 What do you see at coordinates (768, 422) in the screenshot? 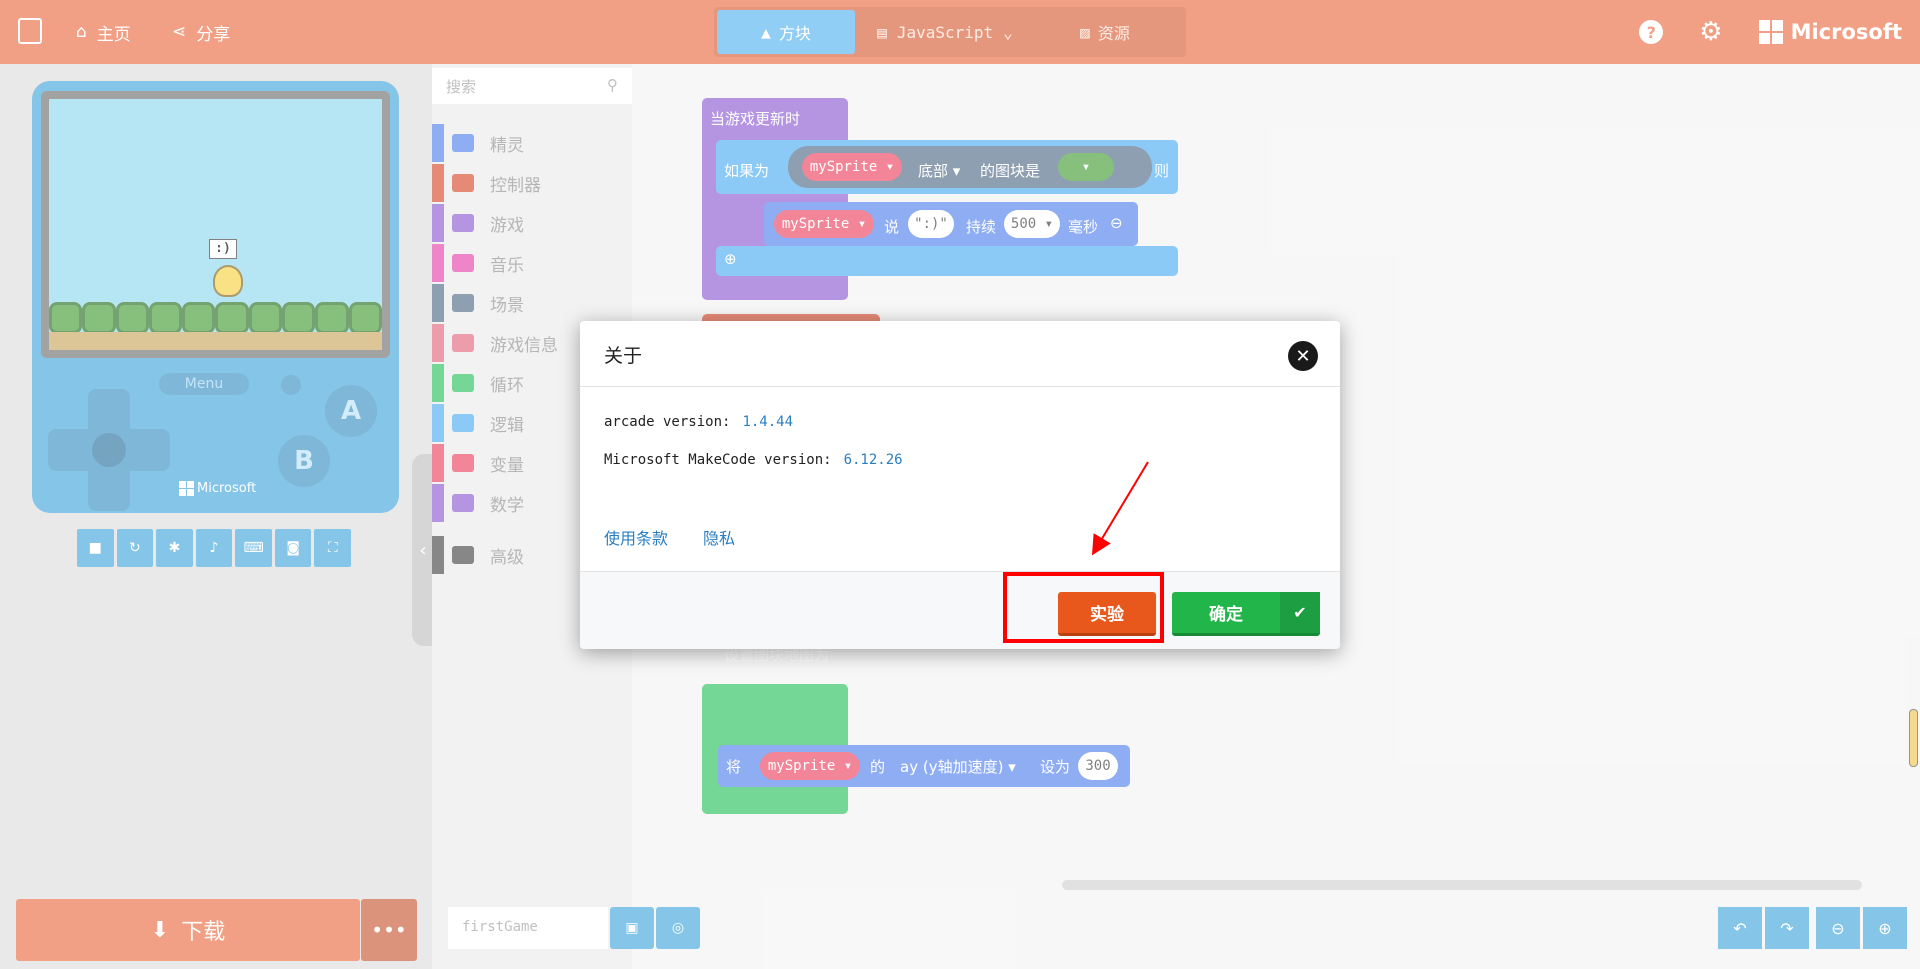
I see `arcade-version-value: 1.4.44` at bounding box center [768, 422].